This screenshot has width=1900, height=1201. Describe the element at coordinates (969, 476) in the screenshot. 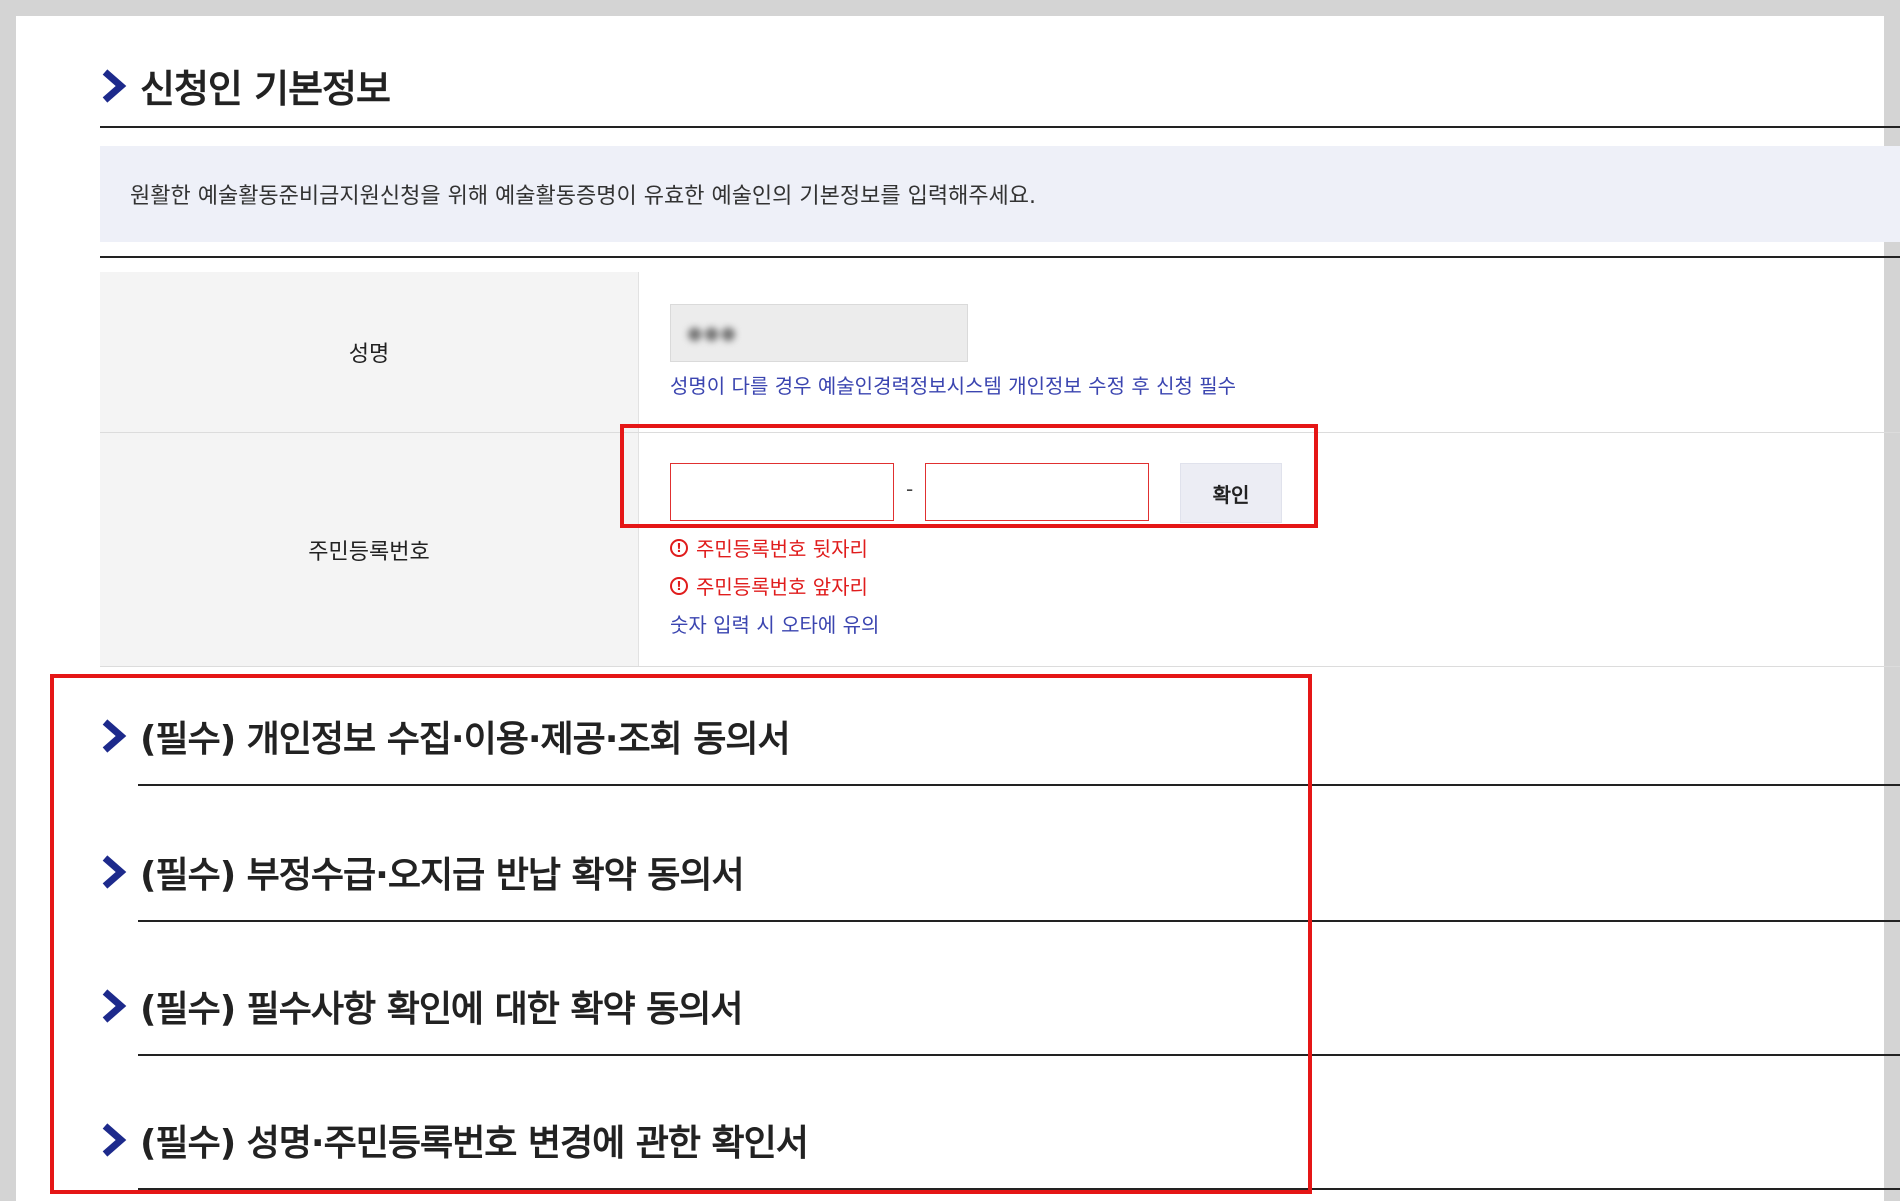

I see `rrn-highlight-box` at that location.